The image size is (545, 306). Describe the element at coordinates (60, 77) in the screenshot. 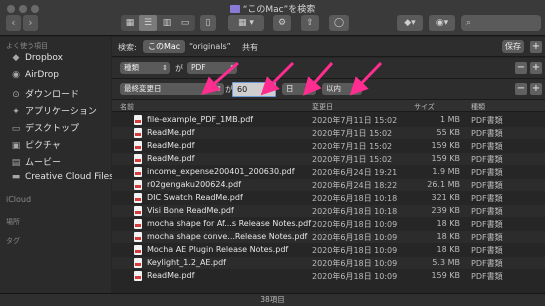

I see `sidebar-item-1: ◉ AirDrop` at that location.